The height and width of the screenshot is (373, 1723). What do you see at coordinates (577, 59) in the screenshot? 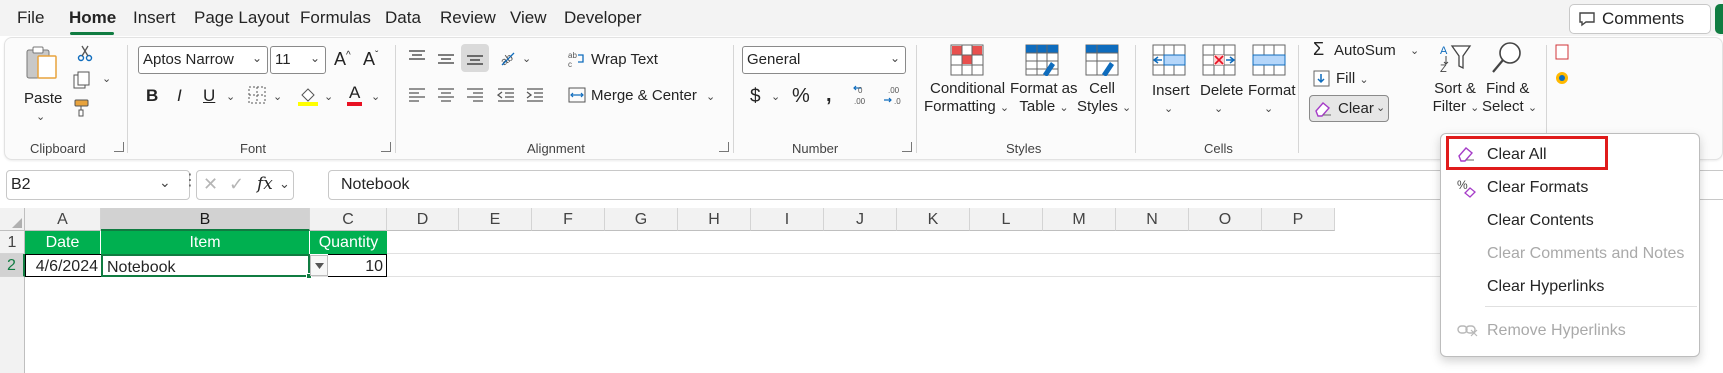
I see `wrap-text-icon: abc` at bounding box center [577, 59].